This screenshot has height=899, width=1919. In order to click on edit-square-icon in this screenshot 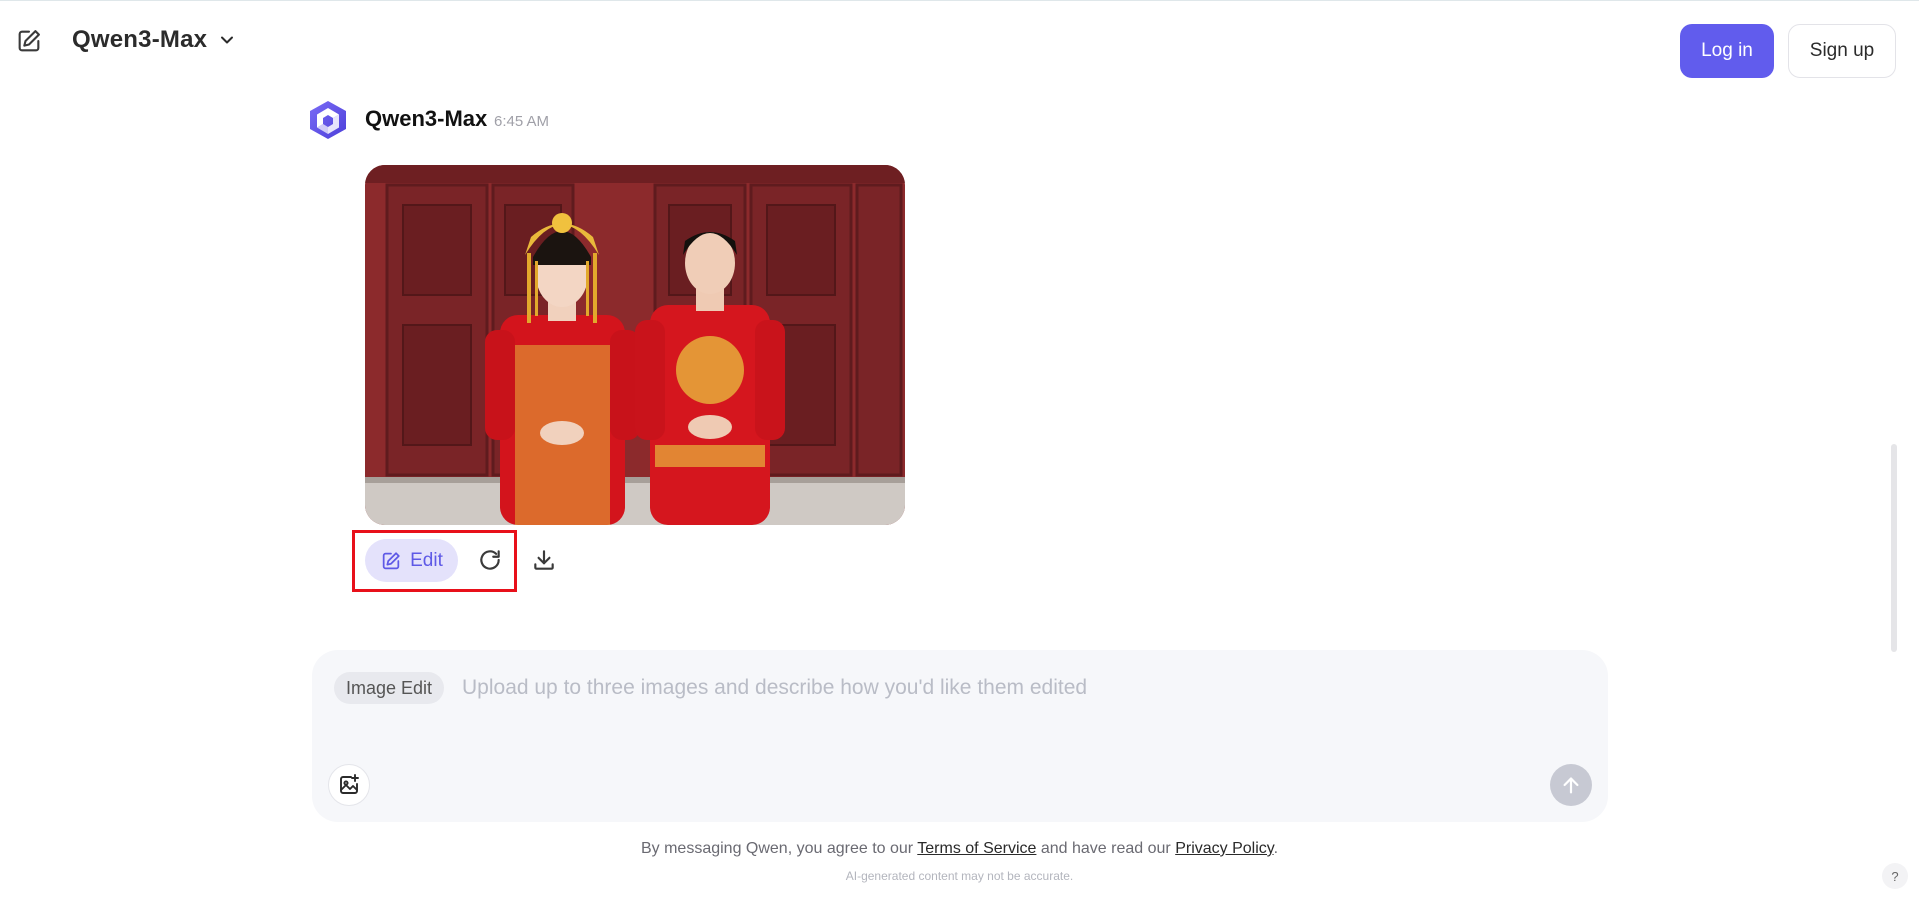, I will do `click(29, 41)`.